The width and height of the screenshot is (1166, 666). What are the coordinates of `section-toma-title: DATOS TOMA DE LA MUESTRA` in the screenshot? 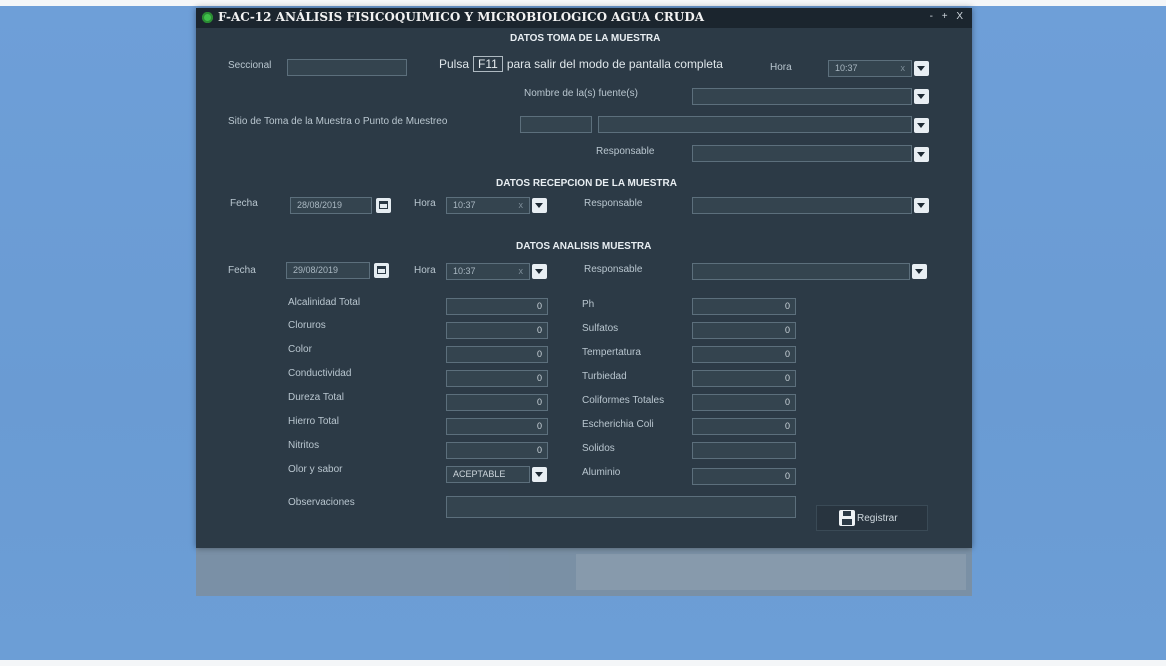 It's located at (585, 38).